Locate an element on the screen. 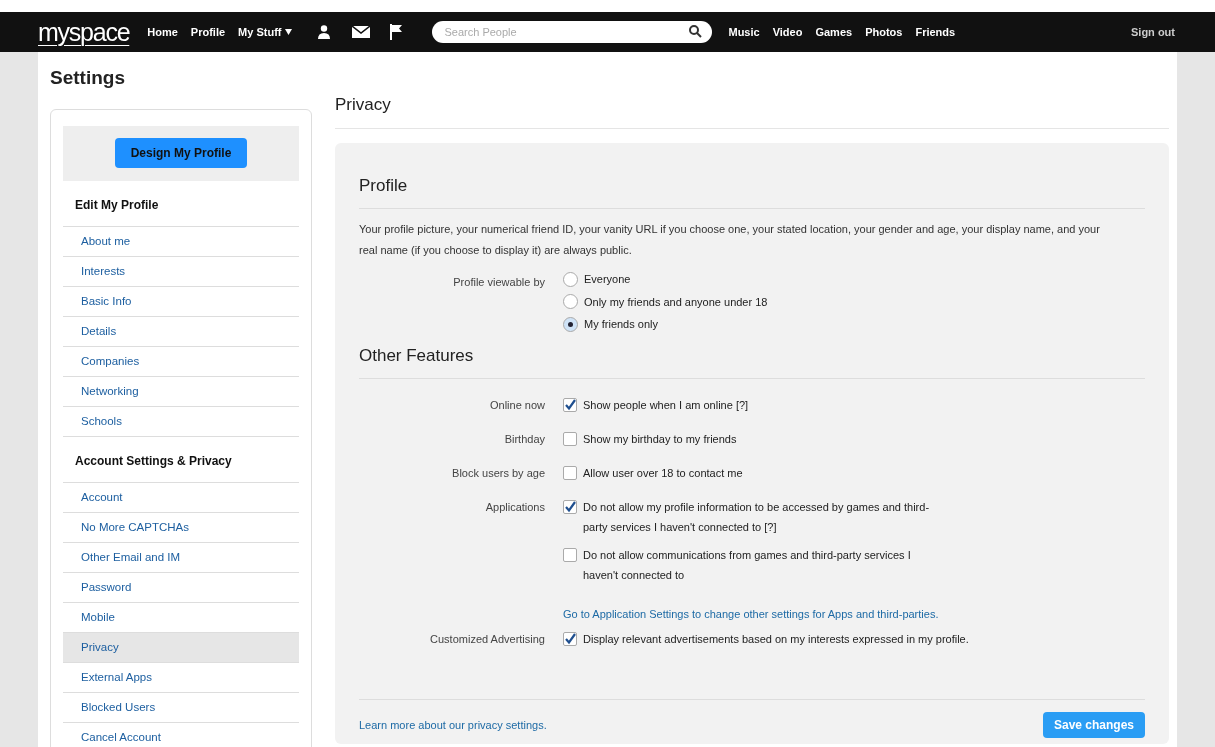  field-label: Online now is located at coordinates (517, 405).